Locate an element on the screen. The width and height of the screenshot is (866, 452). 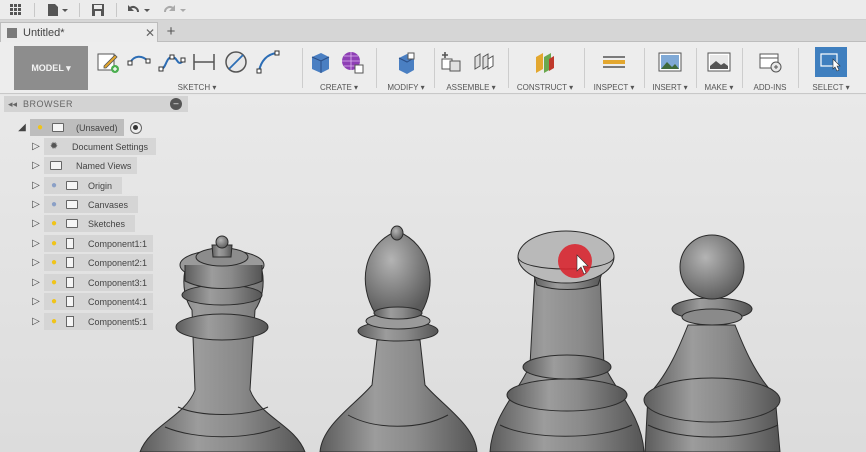
modify-group-label: MODIFY ▾ is located at coordinates (406, 87).